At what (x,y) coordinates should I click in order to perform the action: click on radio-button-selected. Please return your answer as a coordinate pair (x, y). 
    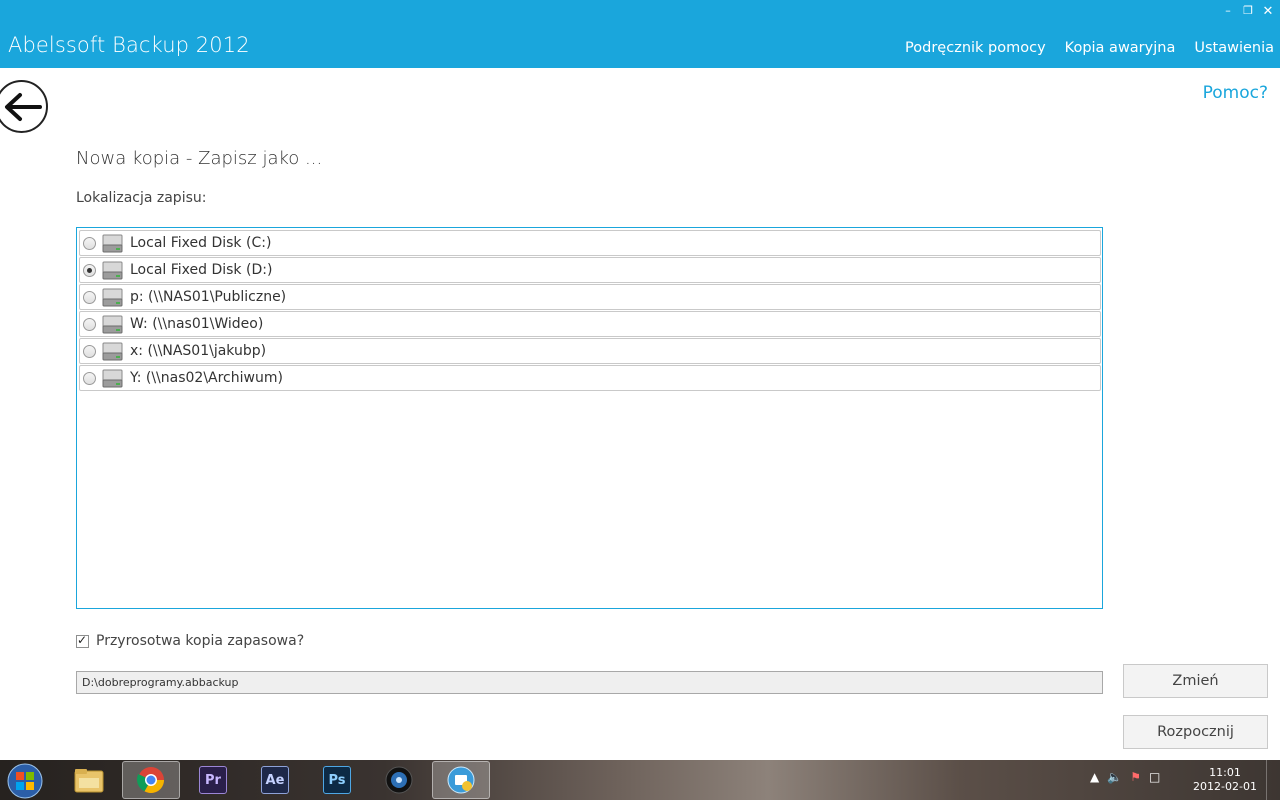
    Looking at the image, I should click on (89, 270).